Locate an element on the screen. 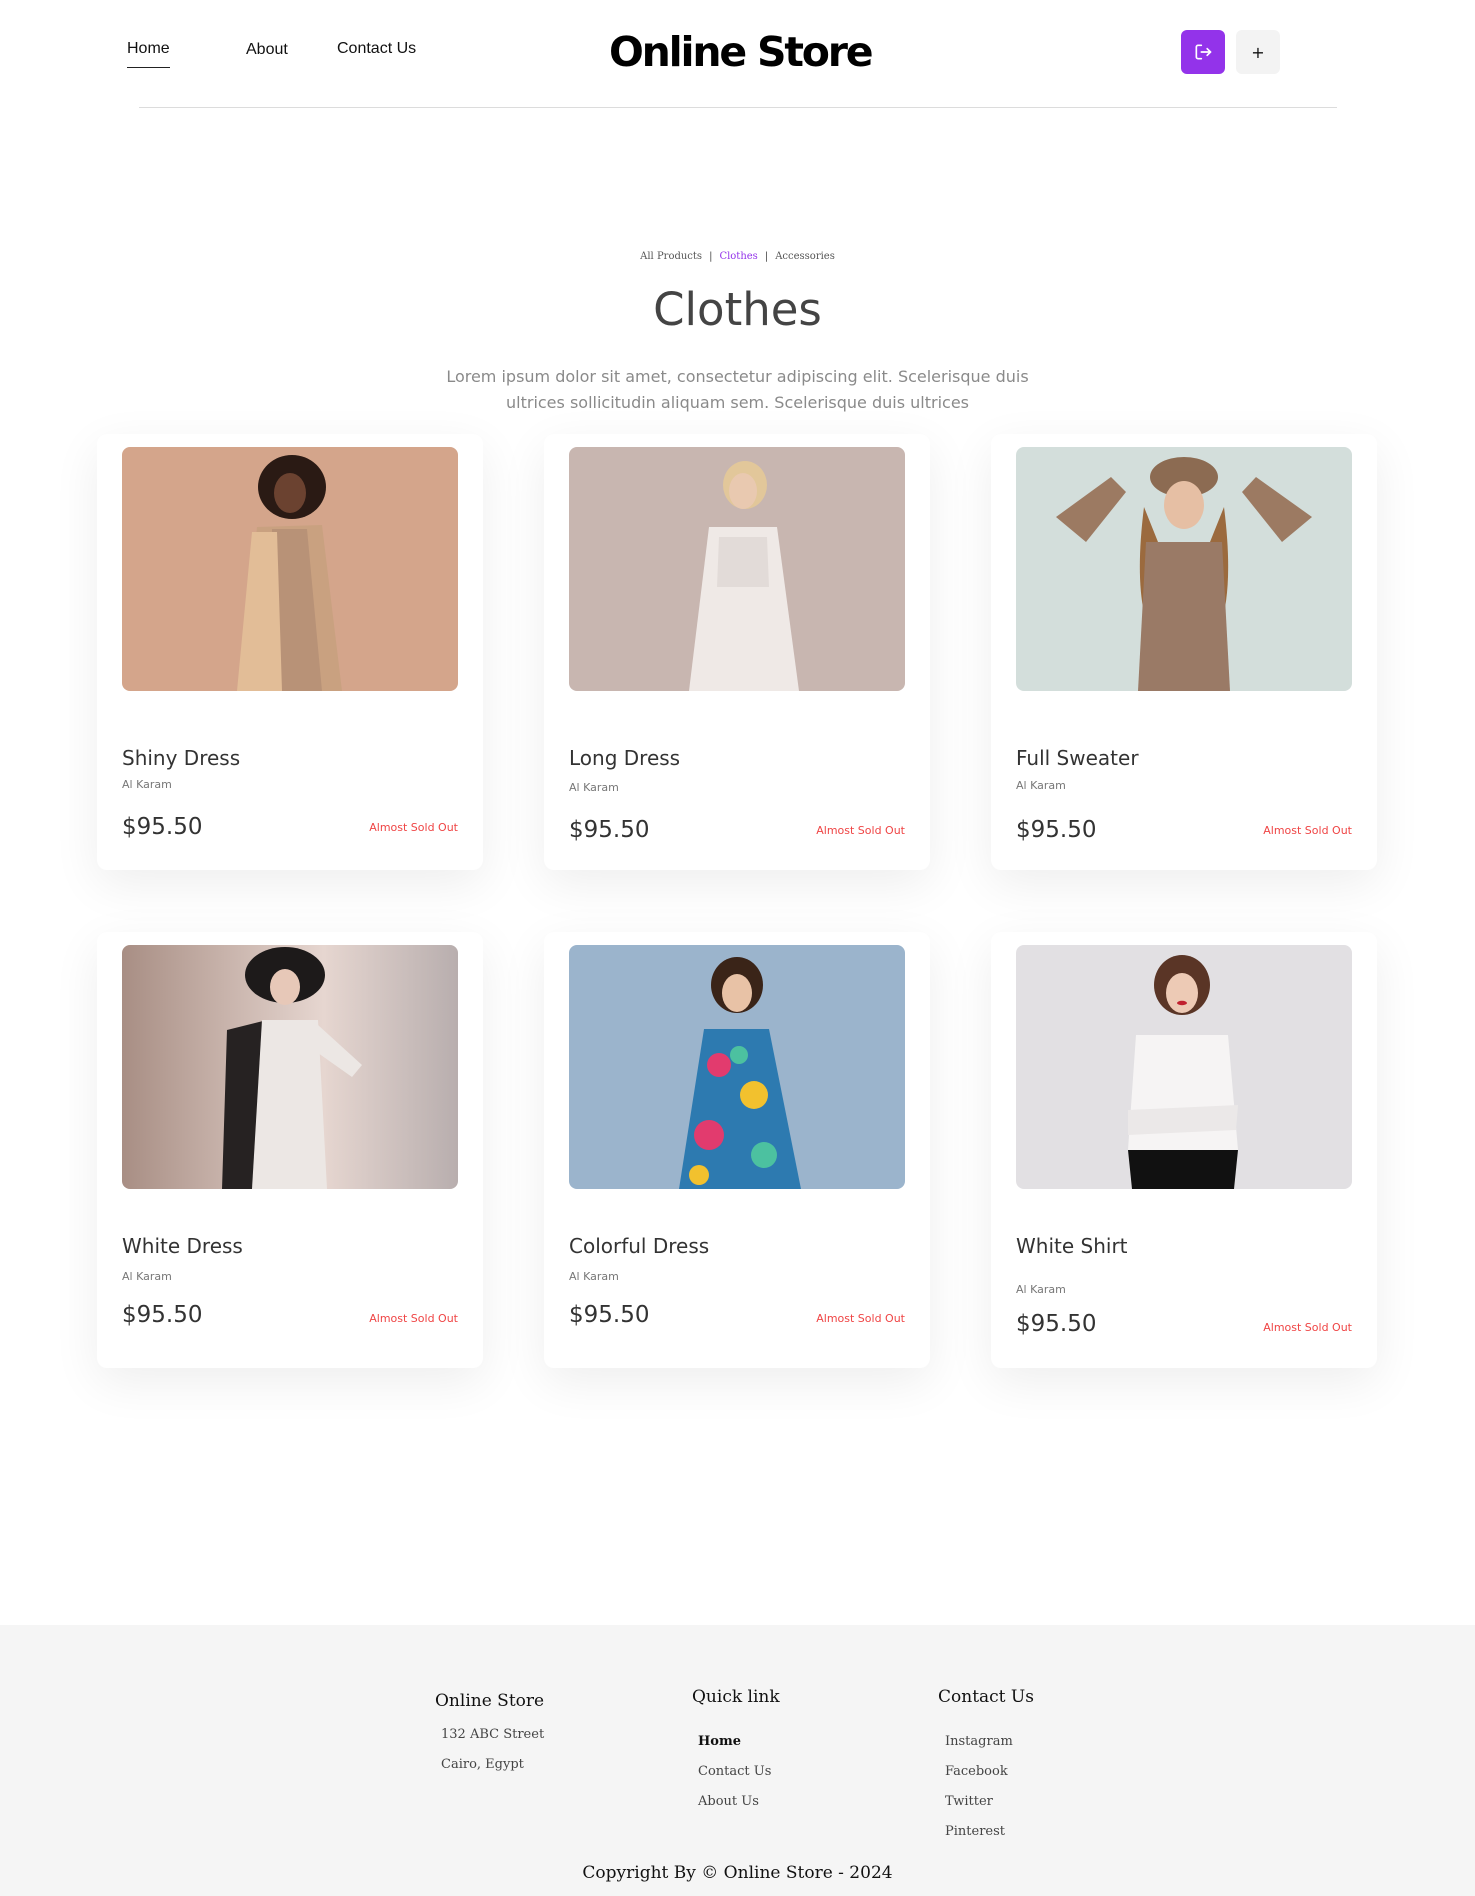 This screenshot has width=1475, height=1896. product-name: Full Sweater is located at coordinates (1077, 758).